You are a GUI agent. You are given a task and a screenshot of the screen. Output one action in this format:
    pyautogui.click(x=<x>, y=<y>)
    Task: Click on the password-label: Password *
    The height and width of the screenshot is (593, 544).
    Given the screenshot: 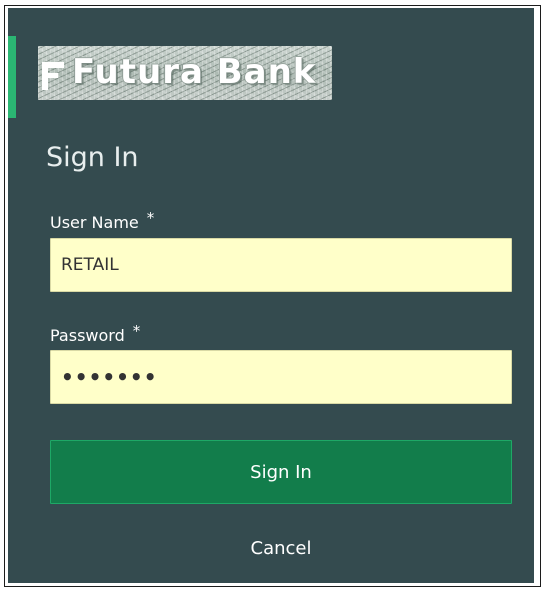 What is the action you would take?
    pyautogui.click(x=95, y=333)
    